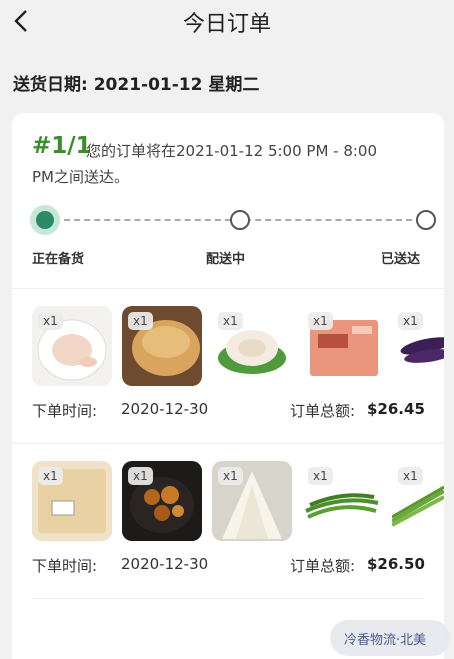  I want to click on step-label-delivering: 配送中, so click(226, 259).